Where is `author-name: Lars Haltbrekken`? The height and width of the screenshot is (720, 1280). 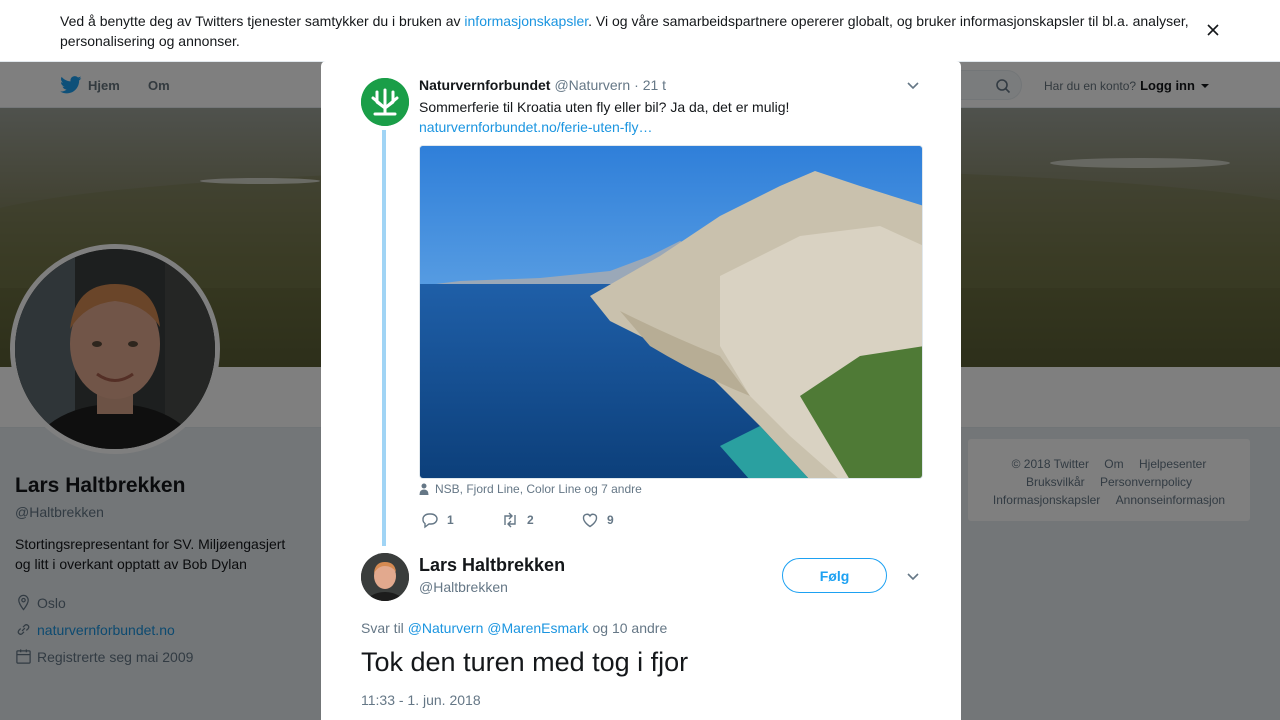 author-name: Lars Haltbrekken is located at coordinates (492, 565).